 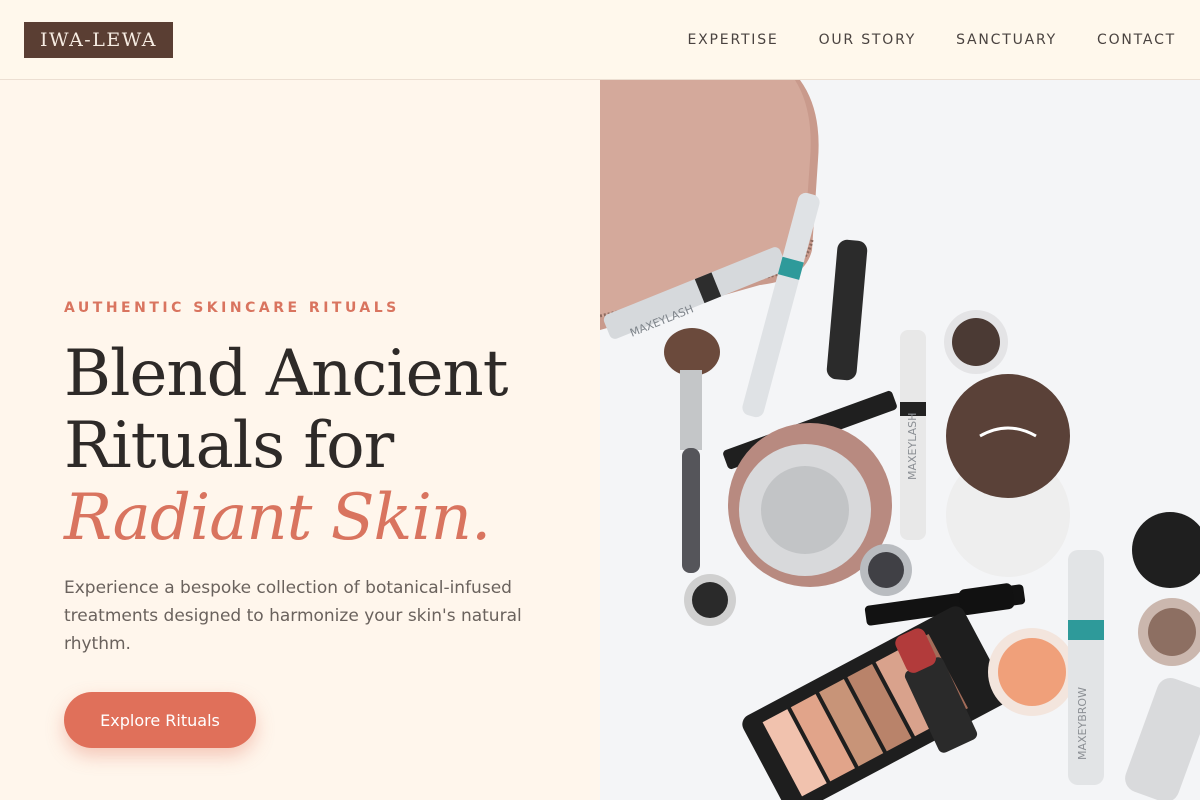 I want to click on brand-logo: IWA-LEWA, so click(x=99, y=39).